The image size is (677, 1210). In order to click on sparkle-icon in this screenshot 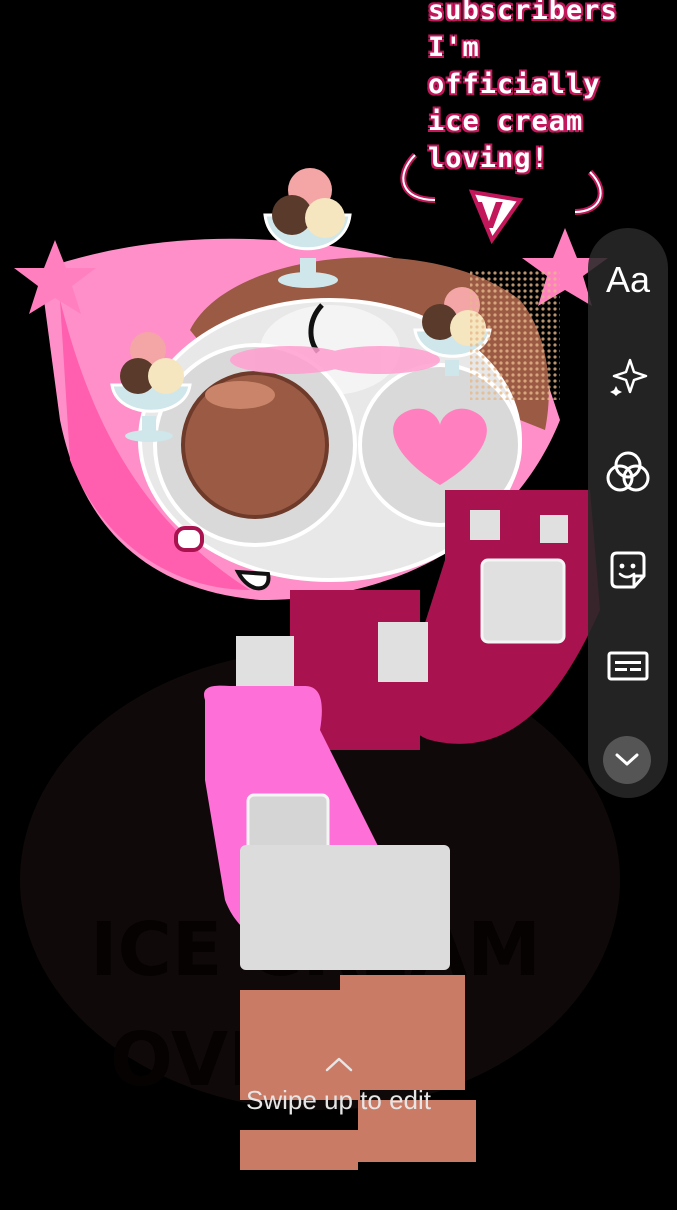, I will do `click(629, 377)`.